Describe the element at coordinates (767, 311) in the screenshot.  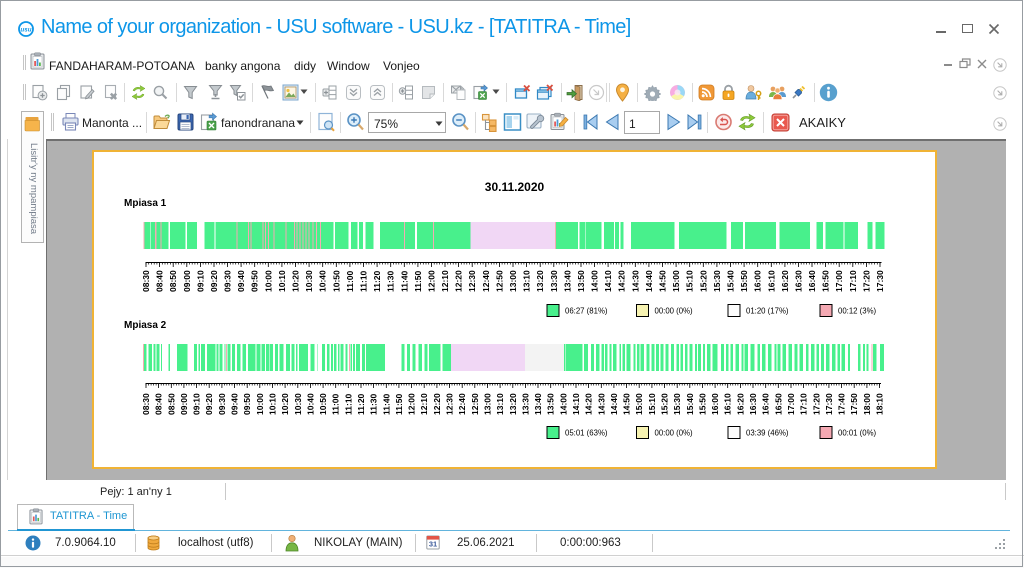
I see `svg-text: 01:20 (17%)` at that location.